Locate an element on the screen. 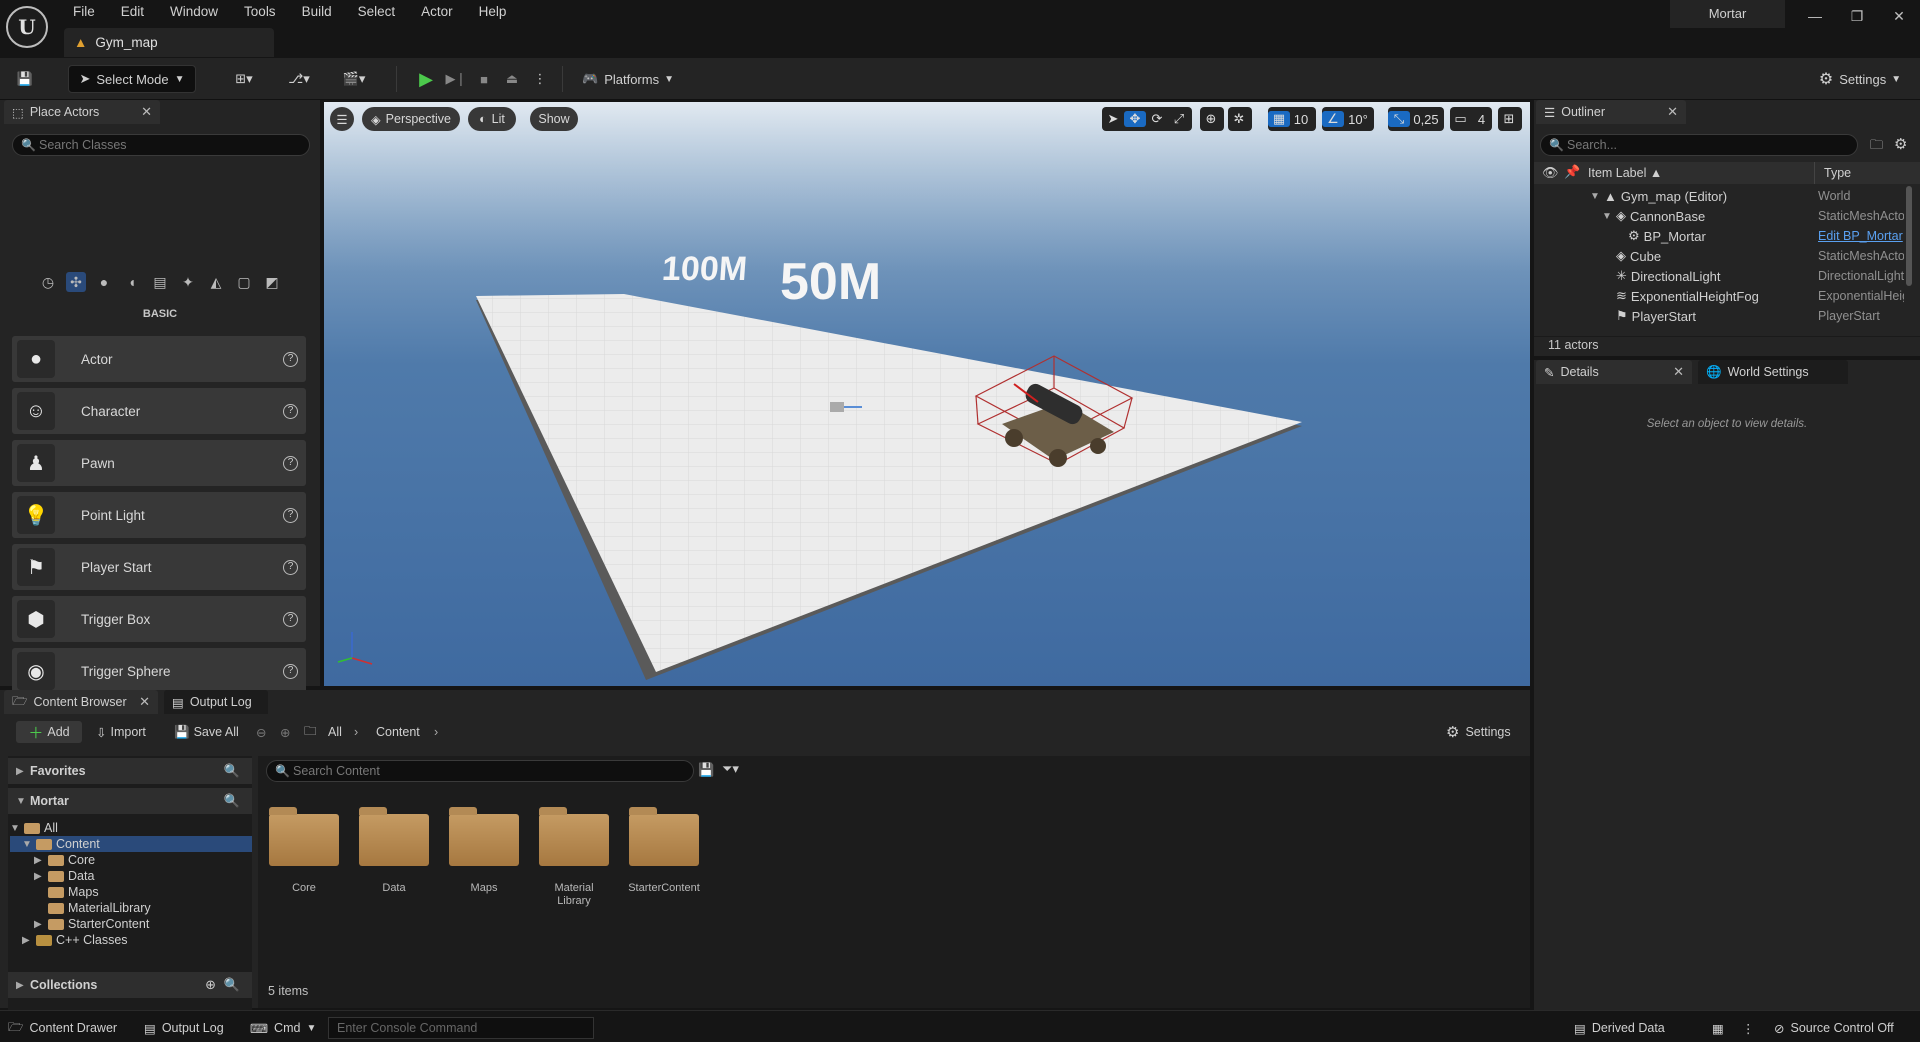 The height and width of the screenshot is (1042, 1920). tree-item-data: ▶ Data is located at coordinates (64, 876).